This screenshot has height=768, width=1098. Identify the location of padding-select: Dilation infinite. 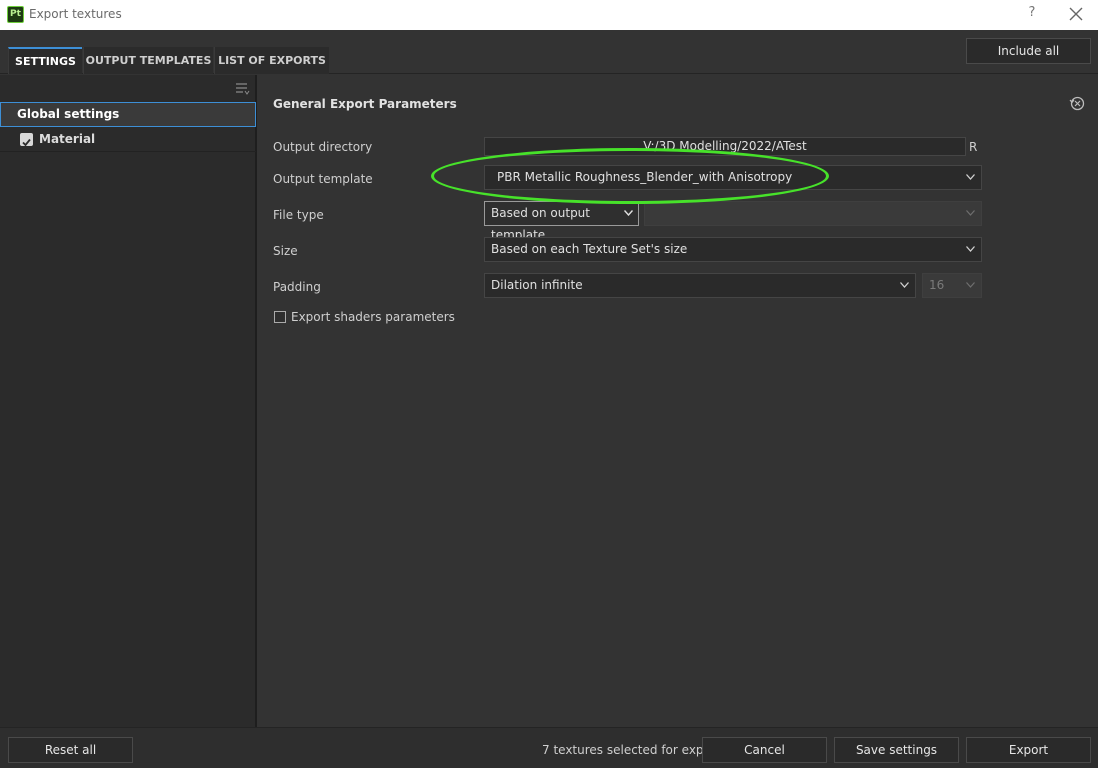
(700, 285).